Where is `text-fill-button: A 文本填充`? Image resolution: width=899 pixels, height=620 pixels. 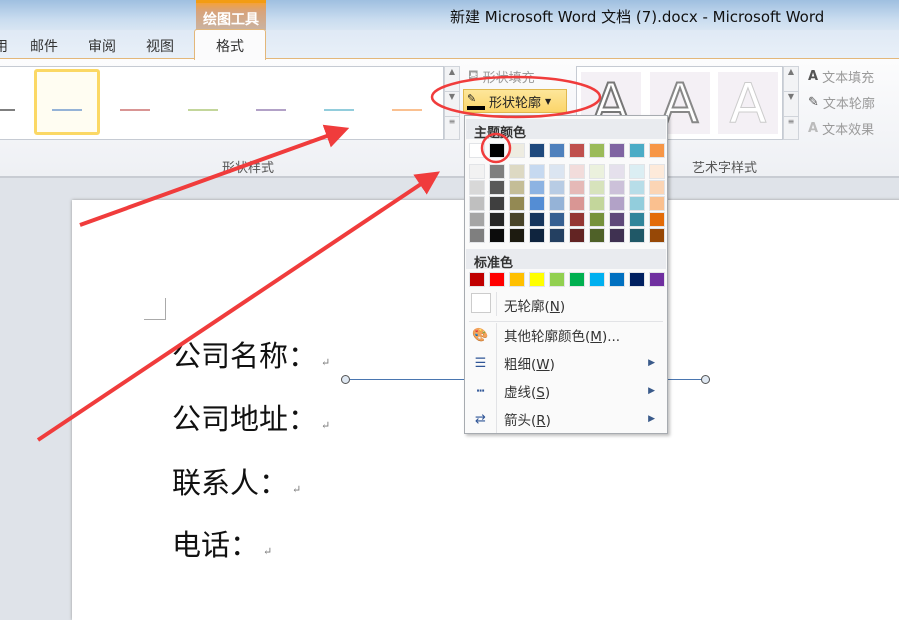 text-fill-button: A 文本填充 is located at coordinates (841, 76).